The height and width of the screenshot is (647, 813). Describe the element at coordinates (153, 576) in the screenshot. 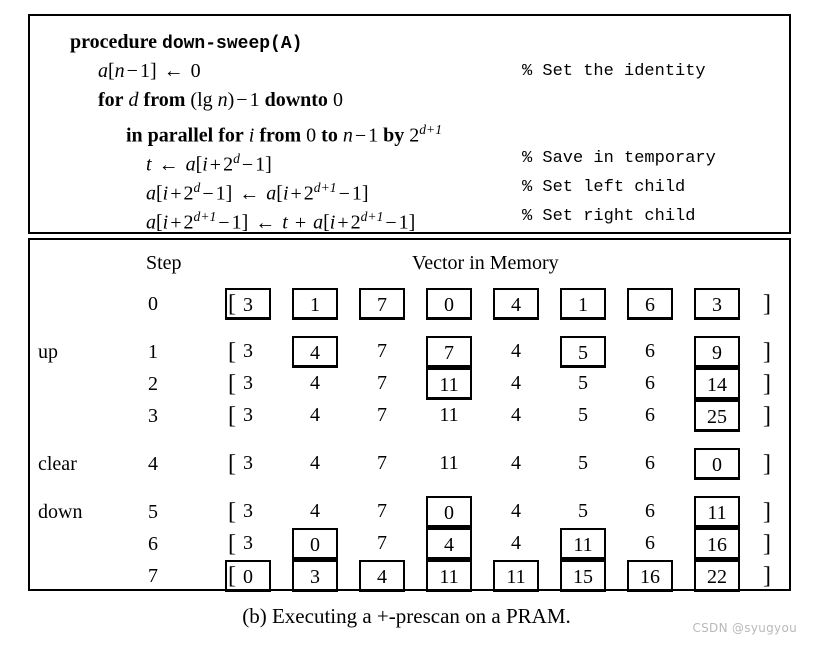

I see `row-step-number: 7` at that location.